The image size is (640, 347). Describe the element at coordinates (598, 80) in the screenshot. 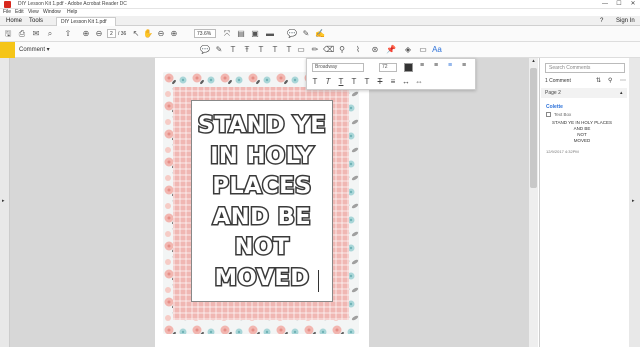

I see `sort-icon: ⇅` at that location.